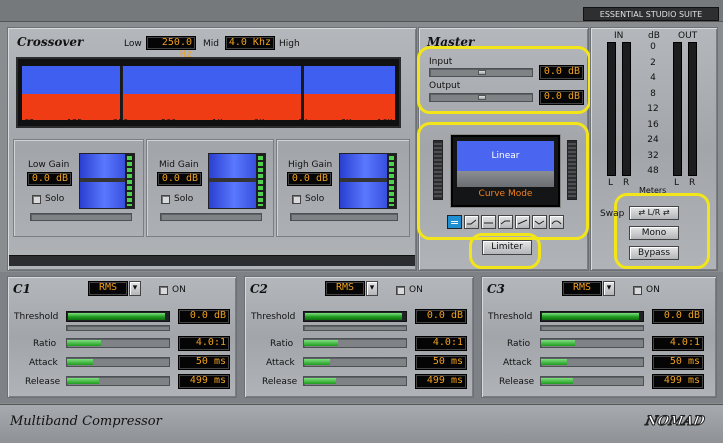  I want to click on c1-ratio-label: Ratio, so click(45, 344).